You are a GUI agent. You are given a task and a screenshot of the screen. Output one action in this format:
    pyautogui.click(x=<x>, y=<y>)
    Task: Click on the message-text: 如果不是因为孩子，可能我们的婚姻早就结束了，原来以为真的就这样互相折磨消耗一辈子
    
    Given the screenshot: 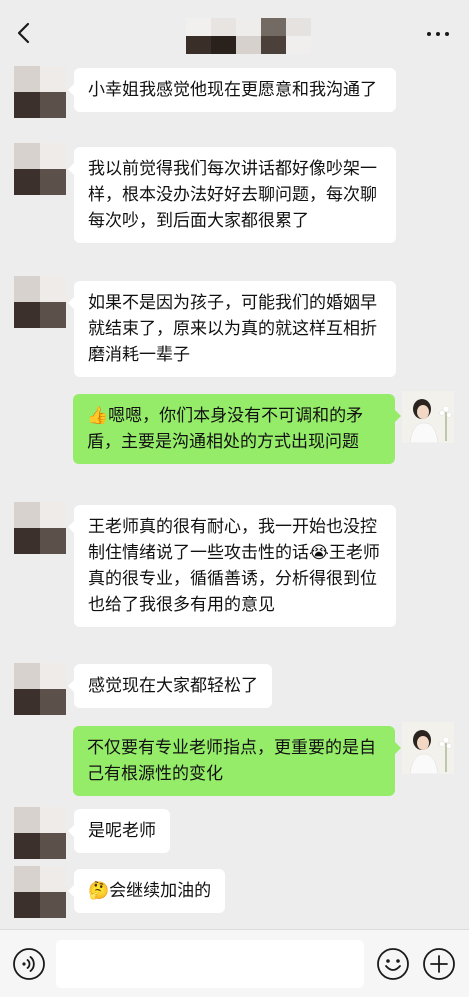 What is the action you would take?
    pyautogui.click(x=232, y=329)
    